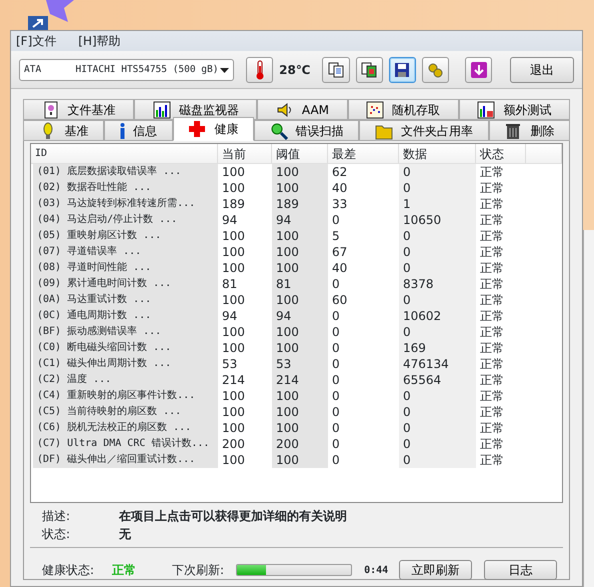  I want to click on column-header: 状态, so click(501, 154).